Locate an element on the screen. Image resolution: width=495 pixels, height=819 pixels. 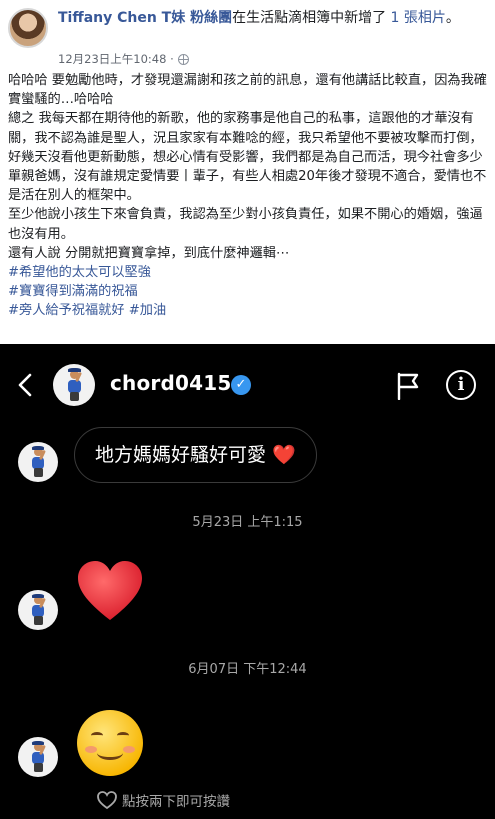
message-text: 地方媽媽好騷好可愛 is located at coordinates (184, 455).